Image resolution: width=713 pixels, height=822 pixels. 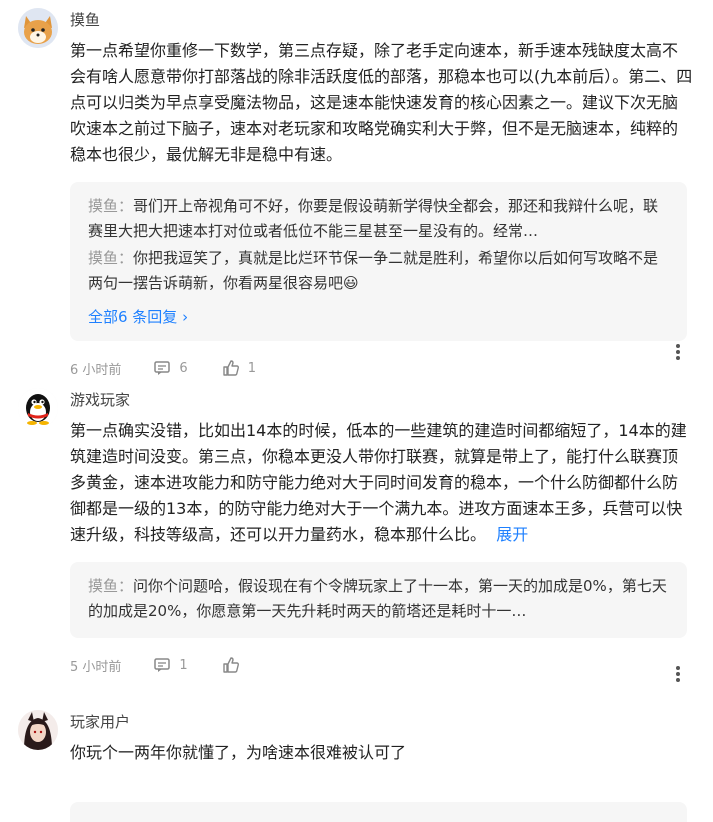 What do you see at coordinates (96, 370) in the screenshot?
I see `comment-time: 6 小时前` at bounding box center [96, 370].